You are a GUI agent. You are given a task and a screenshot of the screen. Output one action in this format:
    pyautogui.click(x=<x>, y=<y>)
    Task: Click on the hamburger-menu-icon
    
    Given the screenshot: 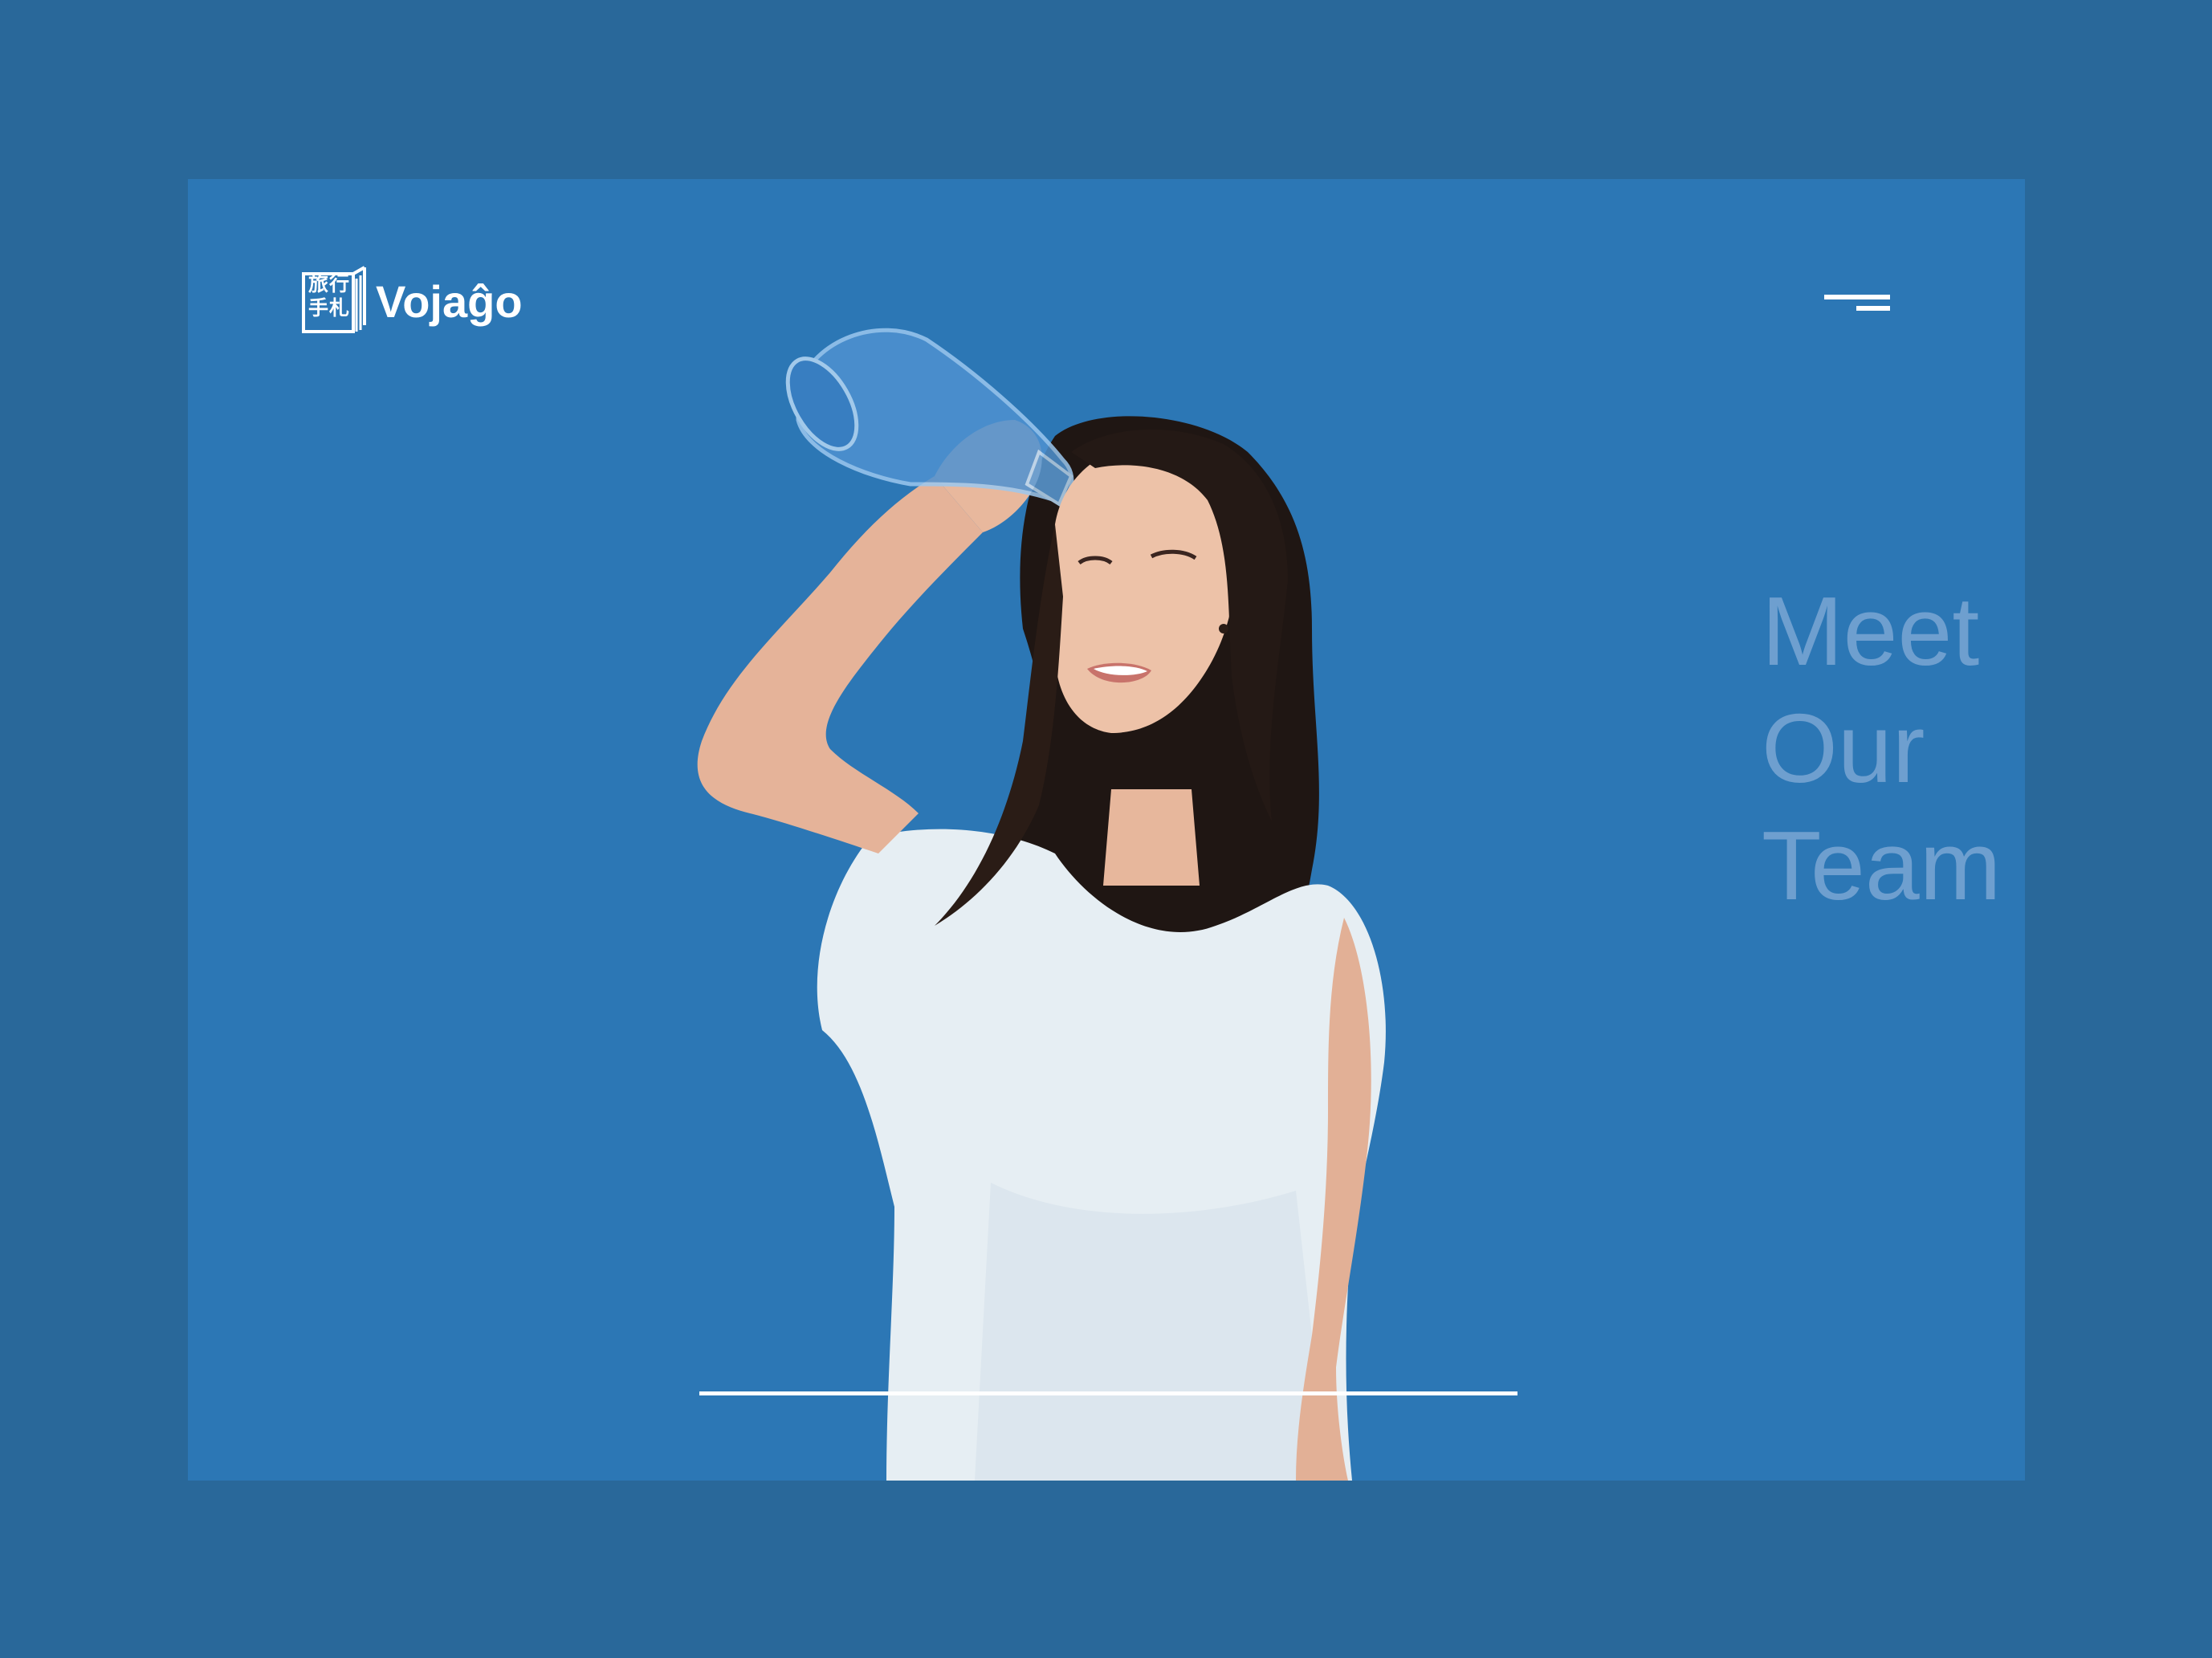 What is the action you would take?
    pyautogui.click(x=1858, y=305)
    